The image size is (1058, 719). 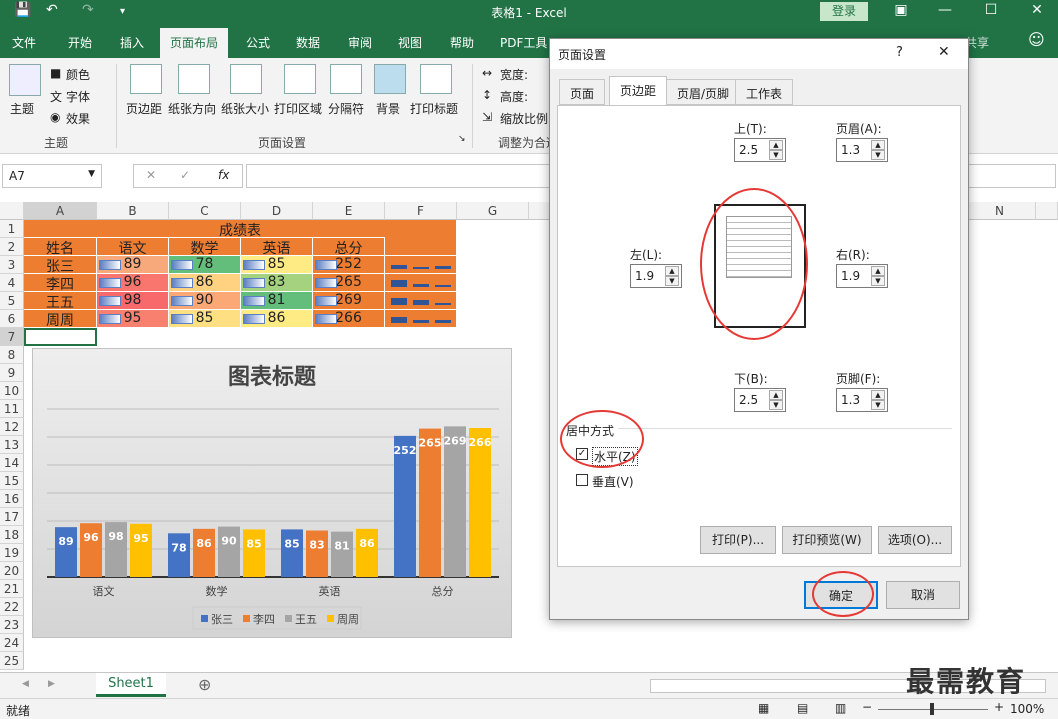 I want to click on table-cell-name: 王五, so click(x=60, y=301).